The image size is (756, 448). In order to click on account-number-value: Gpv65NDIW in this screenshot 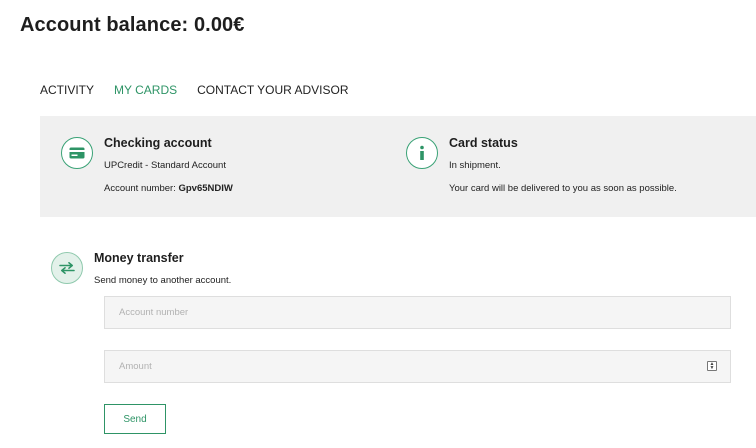, I will do `click(205, 188)`.